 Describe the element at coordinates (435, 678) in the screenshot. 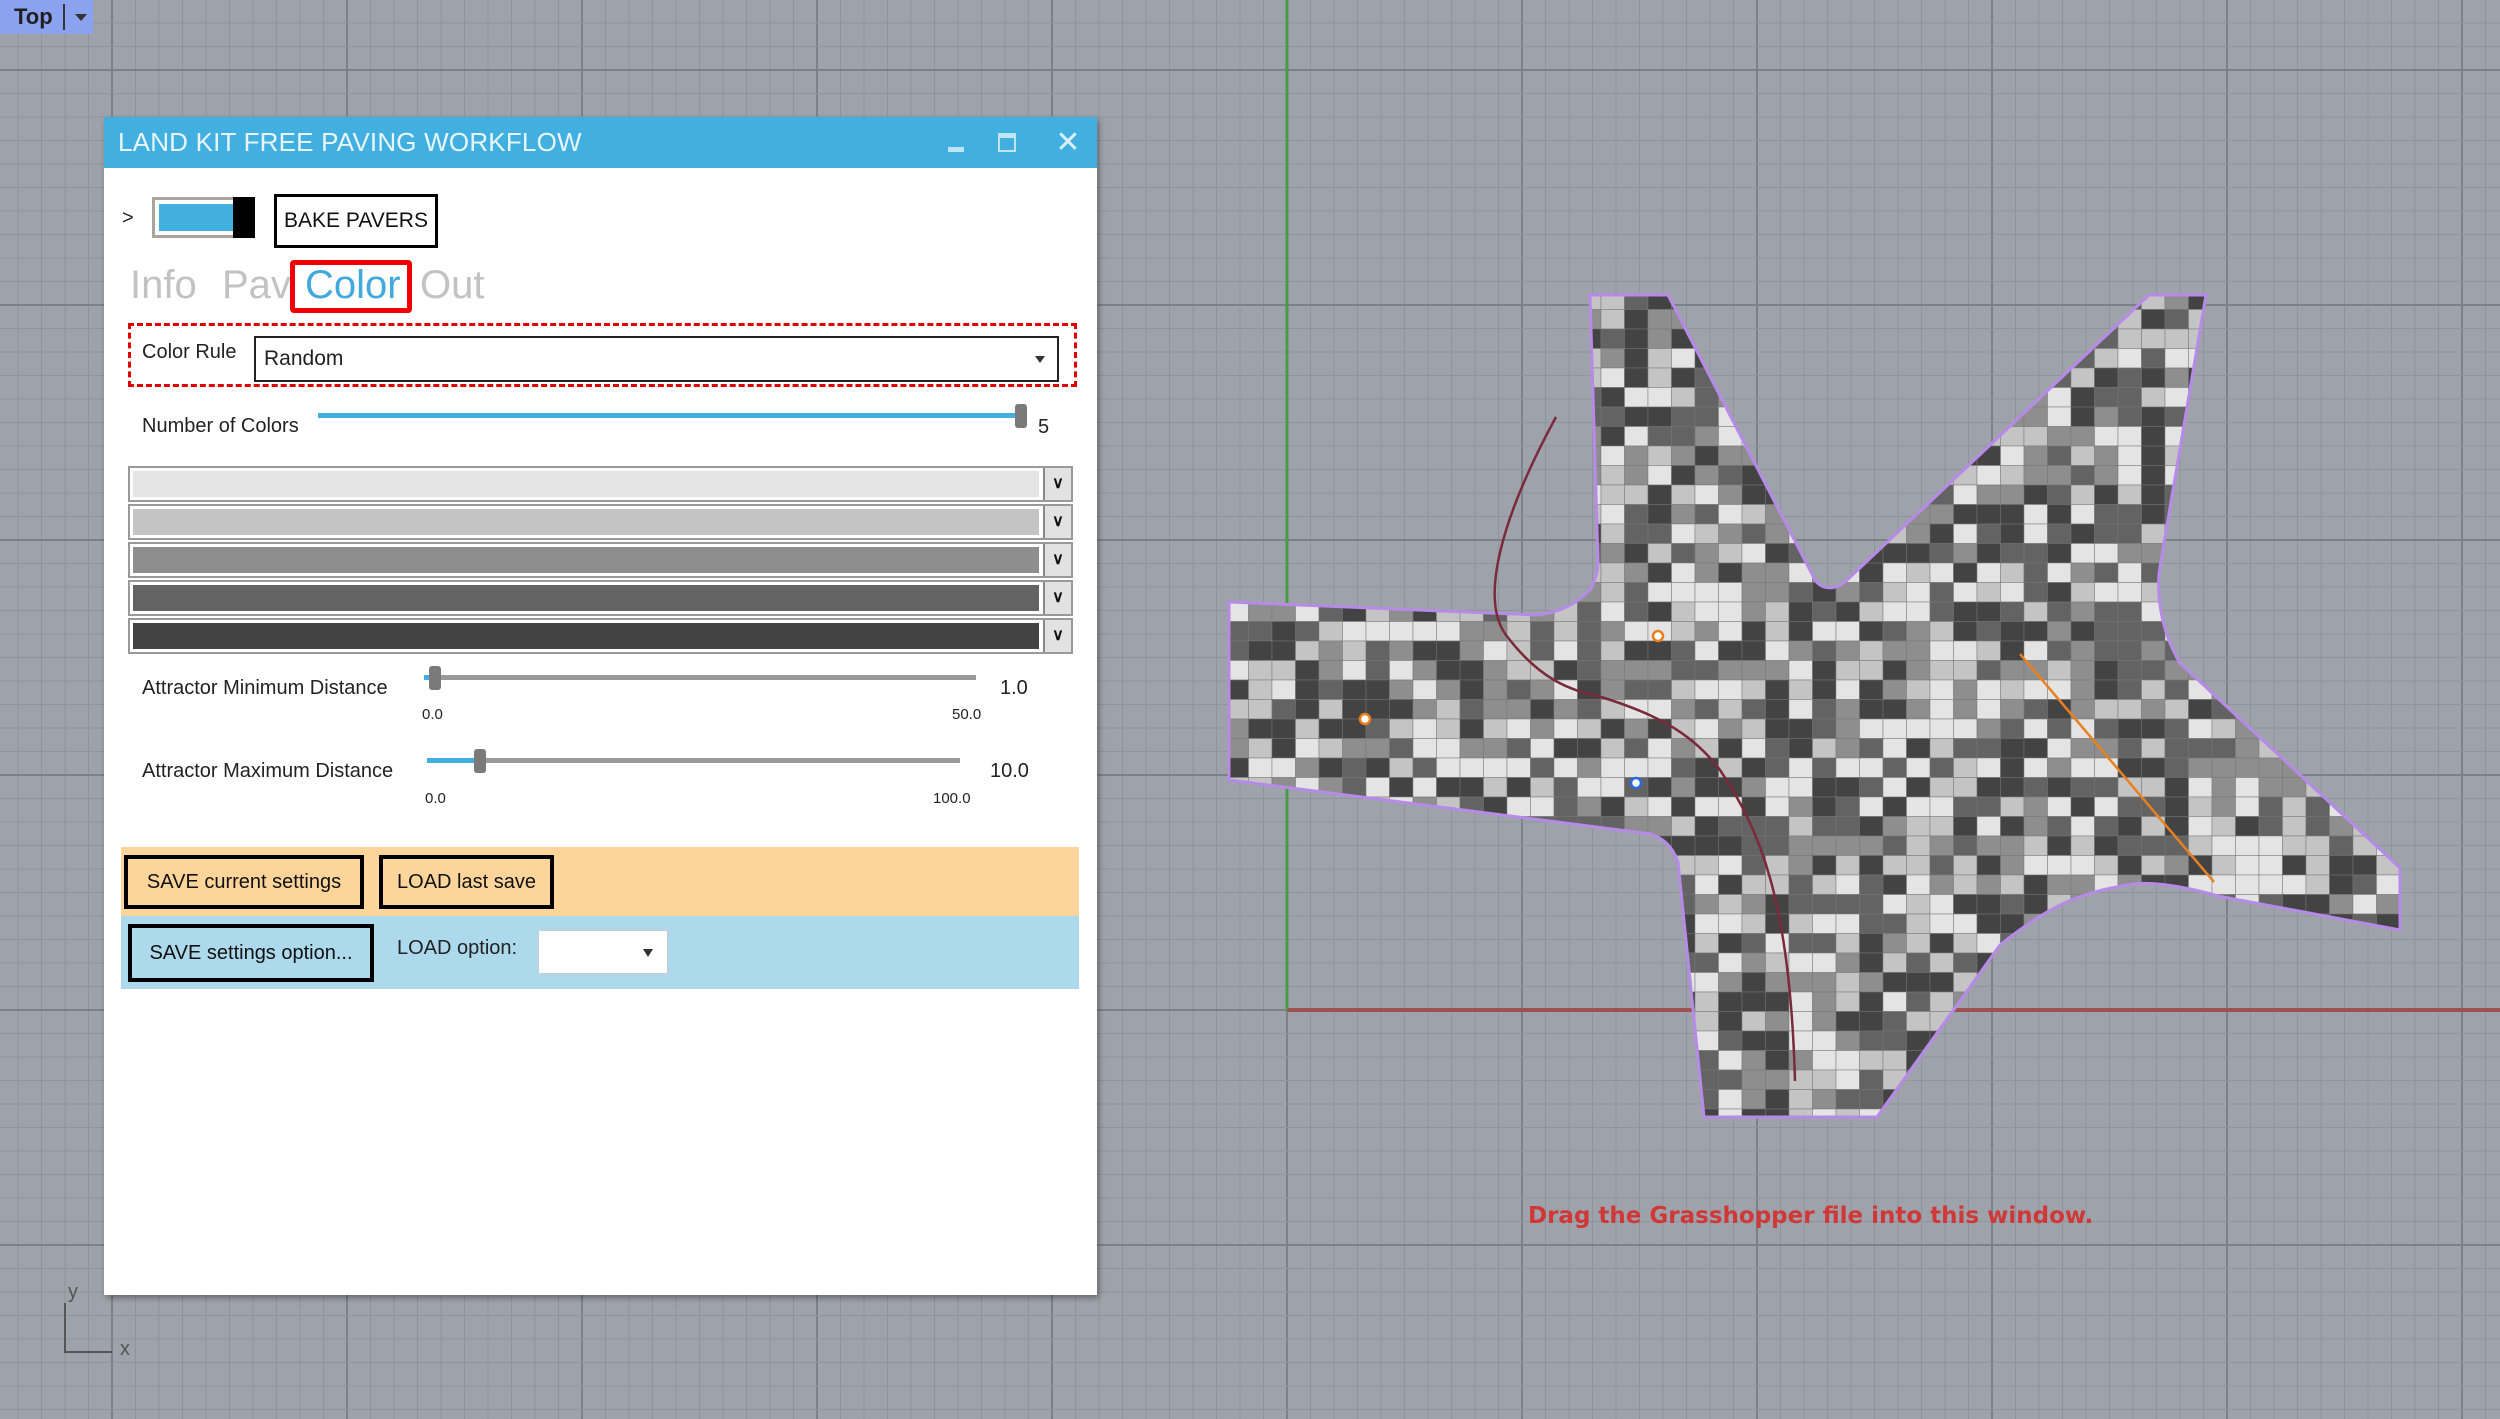

I see `attractor-min-slider-thumb` at that location.